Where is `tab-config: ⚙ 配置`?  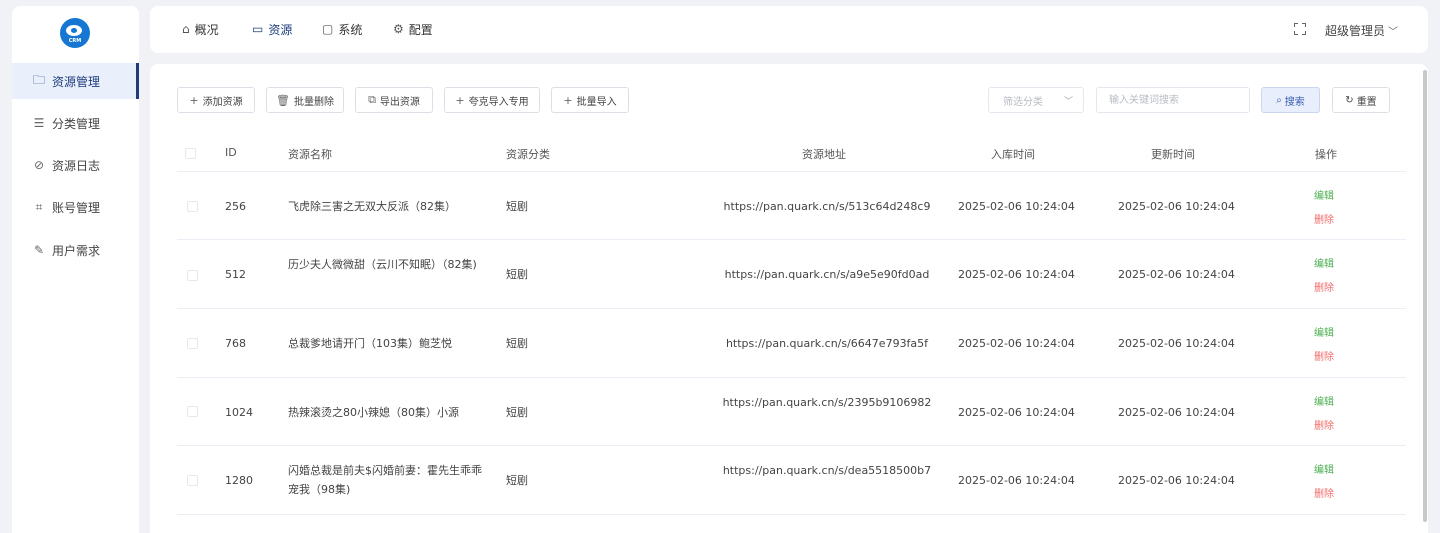 tab-config: ⚙ 配置 is located at coordinates (413, 29).